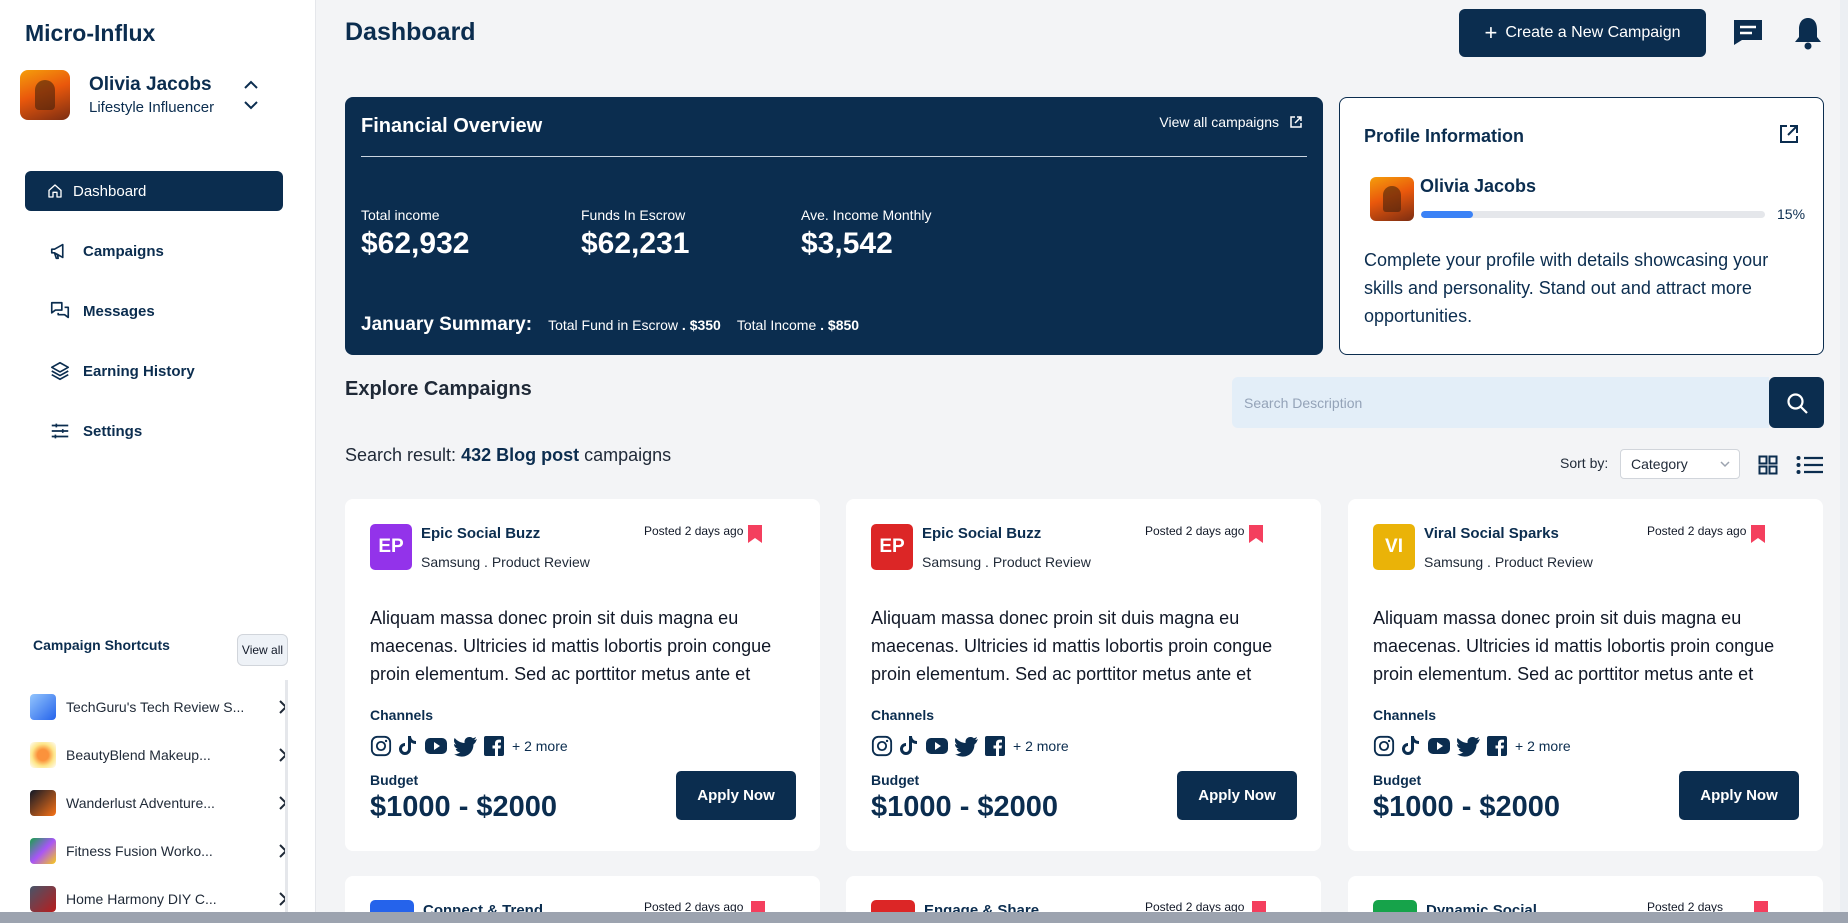  I want to click on nav-item-dashboard: Dashboard, so click(154, 191).